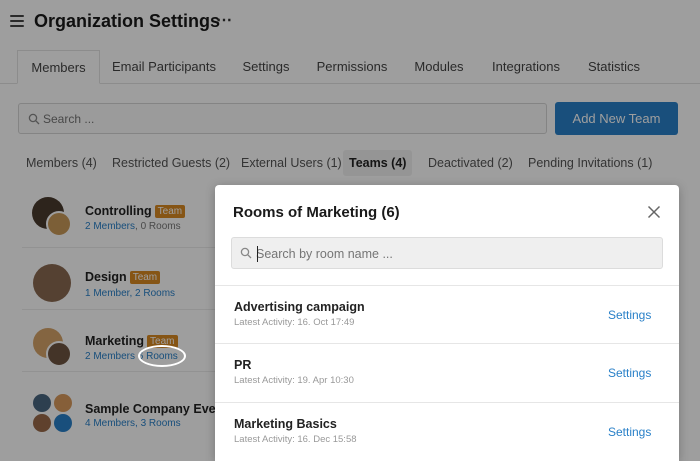 This screenshot has height=461, width=700. What do you see at coordinates (294, 380) in the screenshot?
I see `room-latest-activity: Latest Activity: 19. Apr 10:30` at bounding box center [294, 380].